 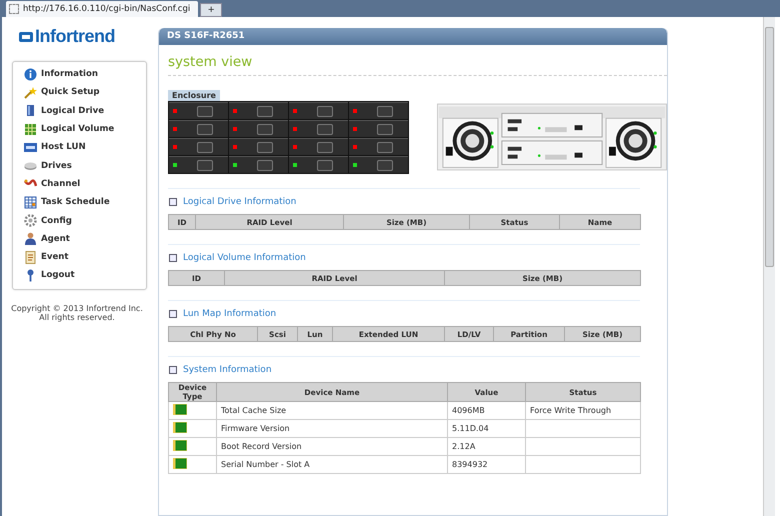 What do you see at coordinates (487, 429) in the screenshot?
I see `table-cell: 5.11D.04` at bounding box center [487, 429].